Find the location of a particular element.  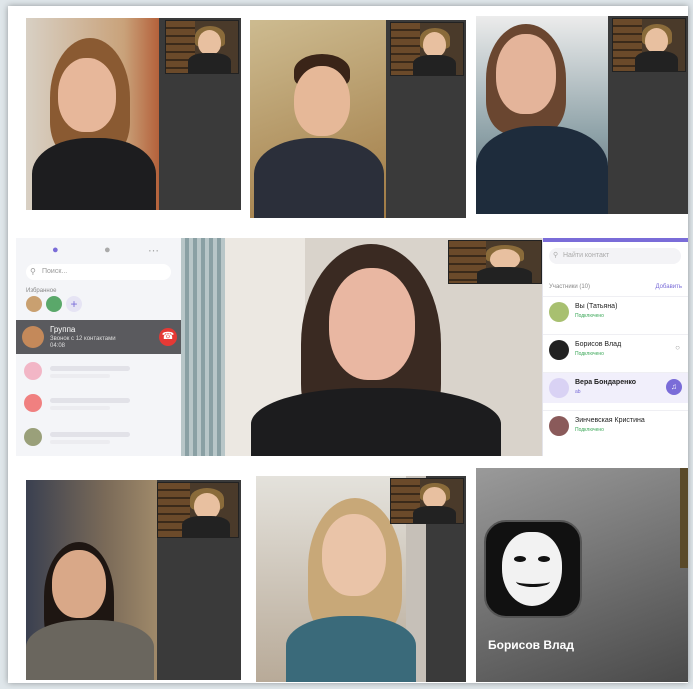

guy-fawkes-mask-avatar is located at coordinates (533, 569).